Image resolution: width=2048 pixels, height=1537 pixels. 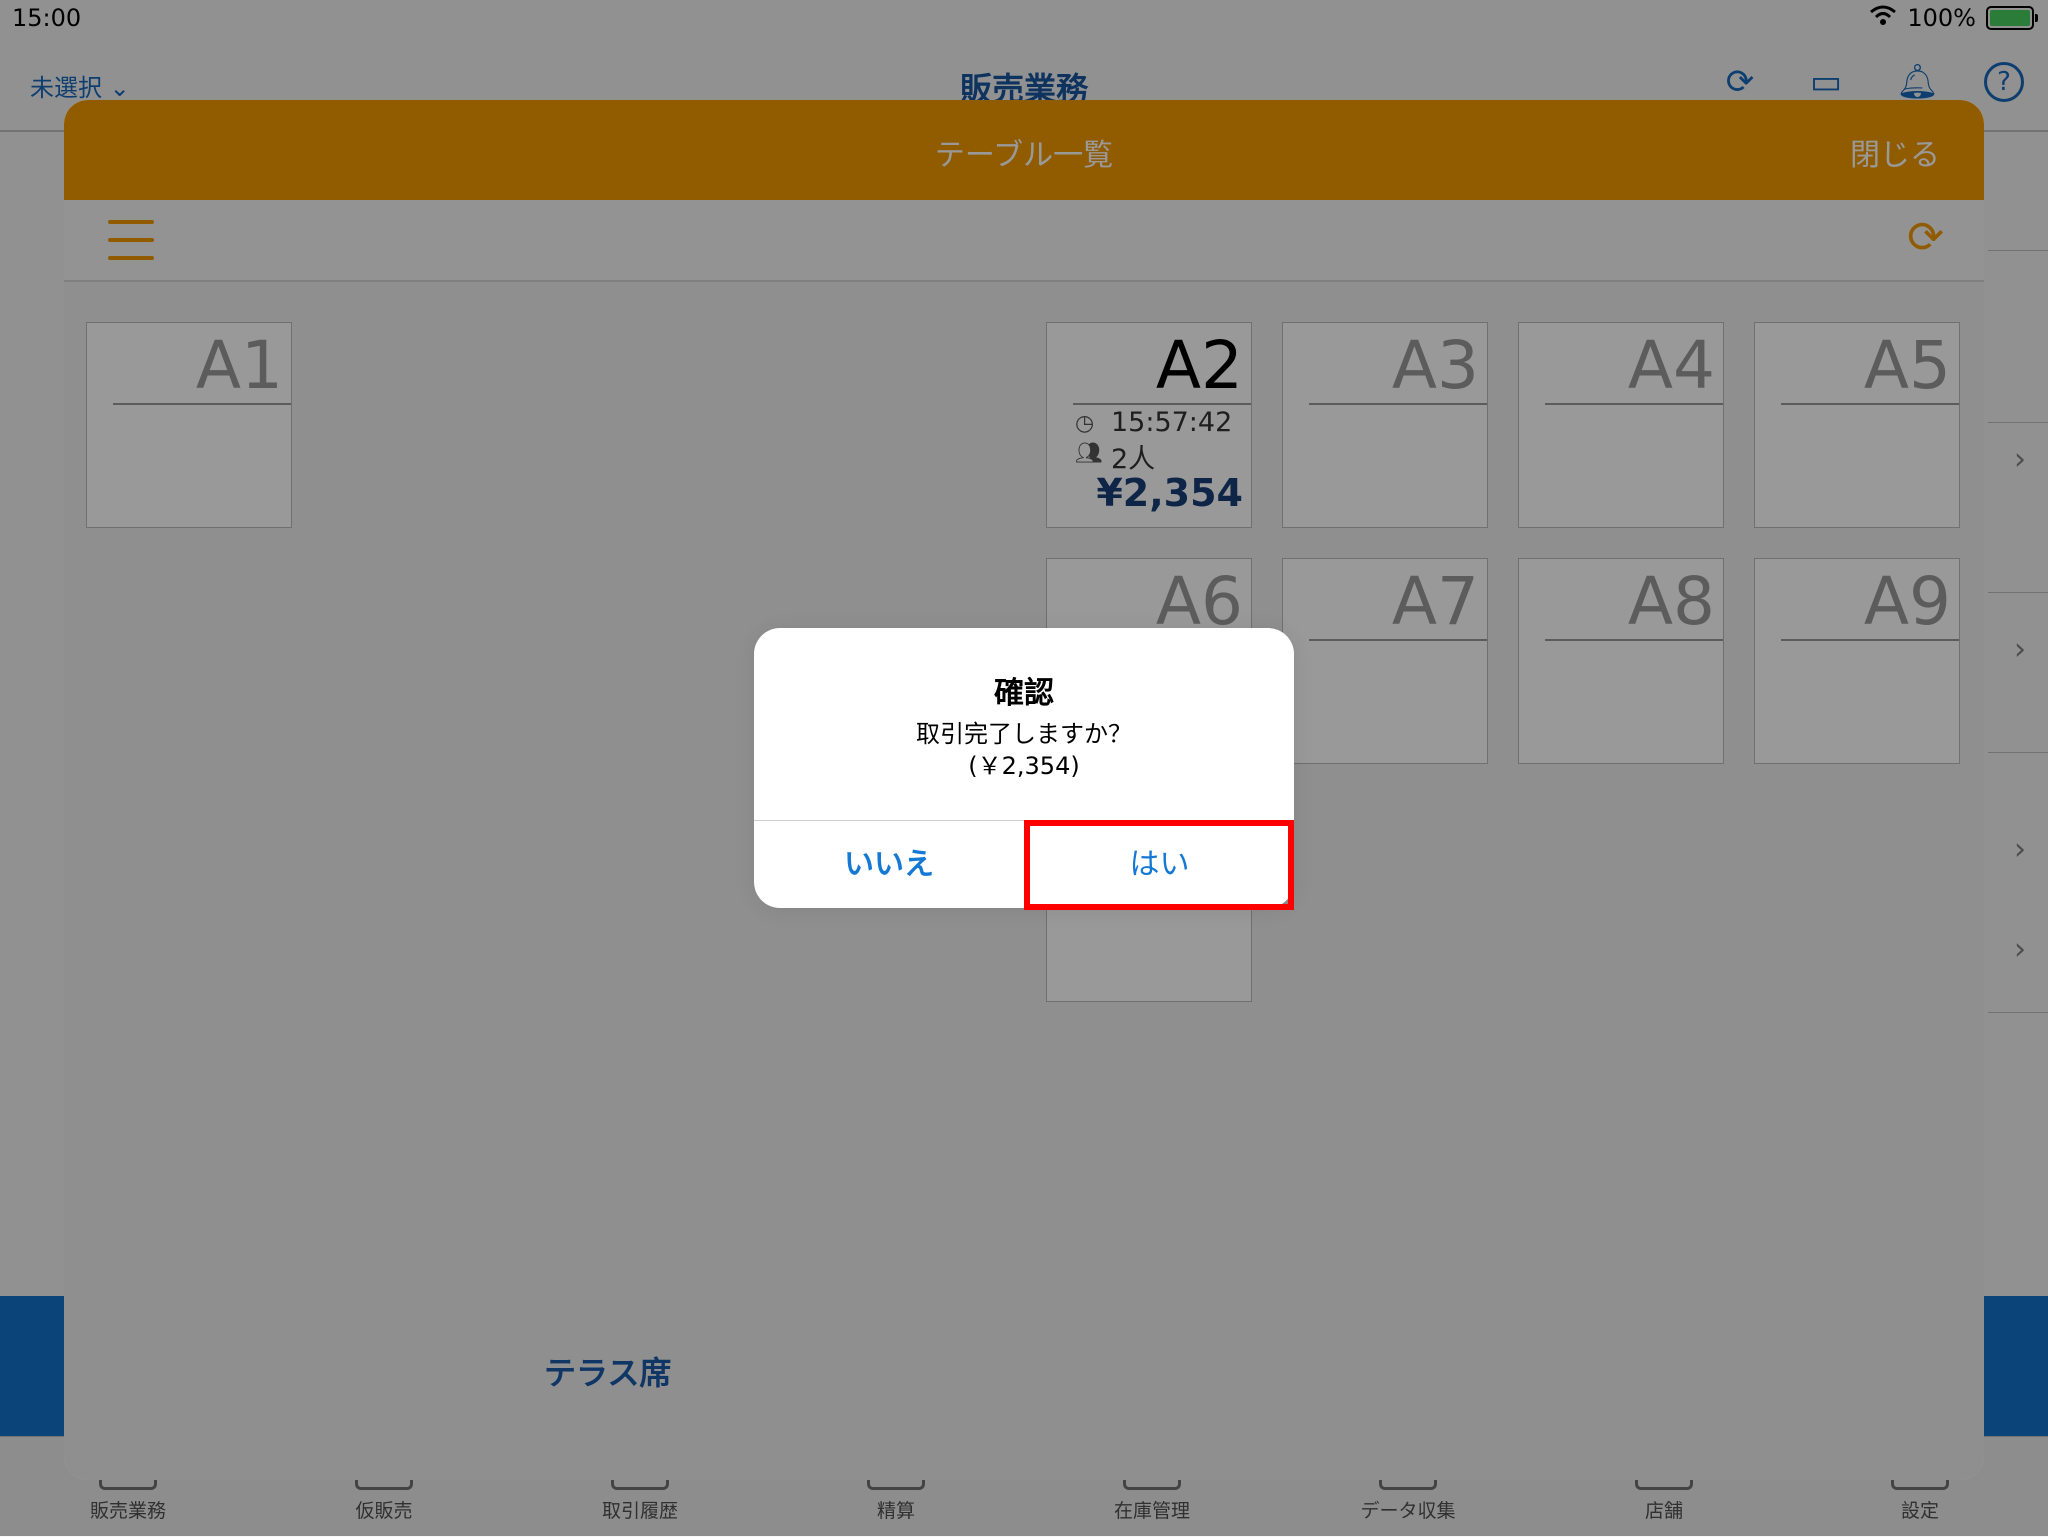 What do you see at coordinates (1024, 693) in the screenshot?
I see `dialog-title: 確認` at bounding box center [1024, 693].